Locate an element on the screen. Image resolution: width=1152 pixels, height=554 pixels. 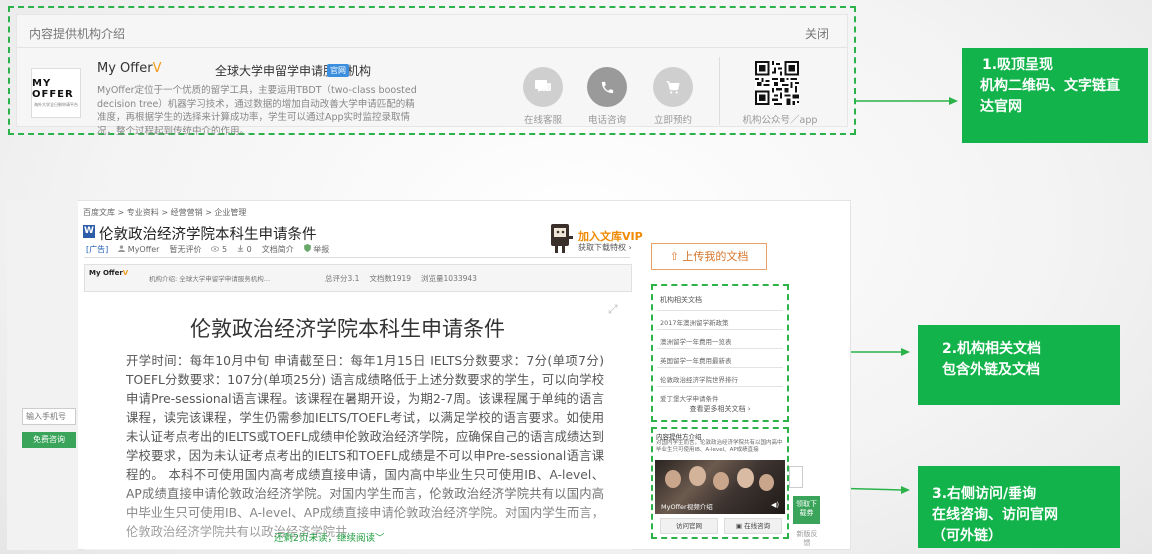
visit-website-button: 访问官网 is located at coordinates (689, 526).